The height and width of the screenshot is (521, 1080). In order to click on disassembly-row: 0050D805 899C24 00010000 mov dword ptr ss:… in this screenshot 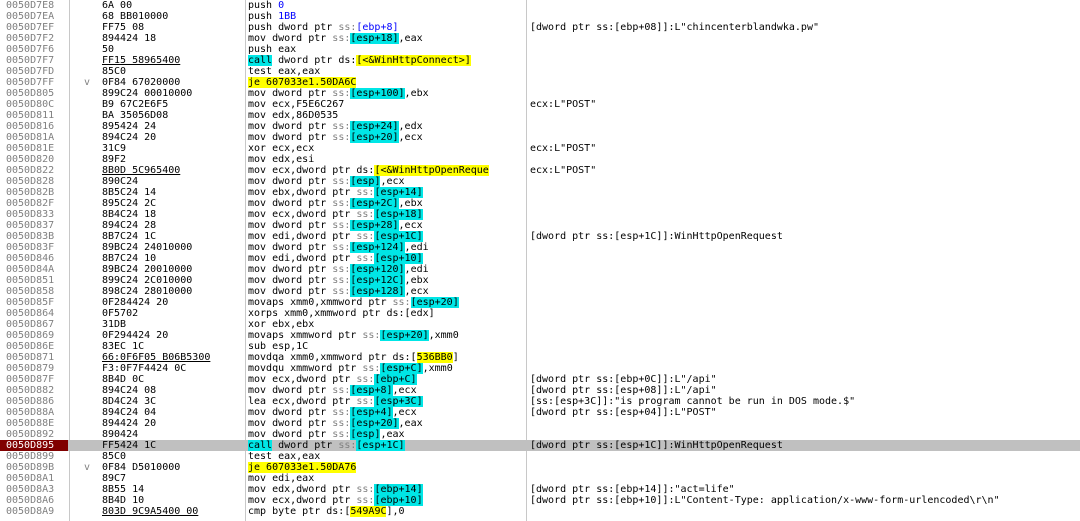, I will do `click(540, 93)`.